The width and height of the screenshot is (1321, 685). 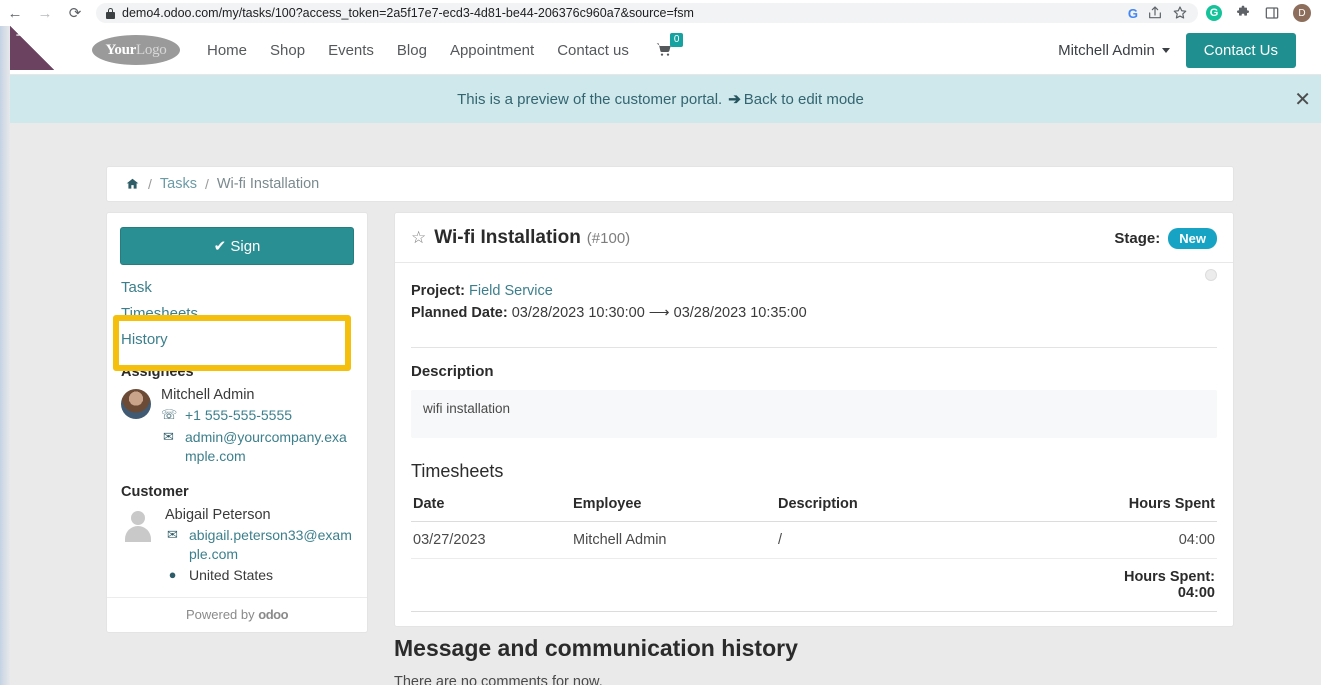 What do you see at coordinates (266, 446) in the screenshot?
I see `assignee-email: admin@yourcompany.example.com` at bounding box center [266, 446].